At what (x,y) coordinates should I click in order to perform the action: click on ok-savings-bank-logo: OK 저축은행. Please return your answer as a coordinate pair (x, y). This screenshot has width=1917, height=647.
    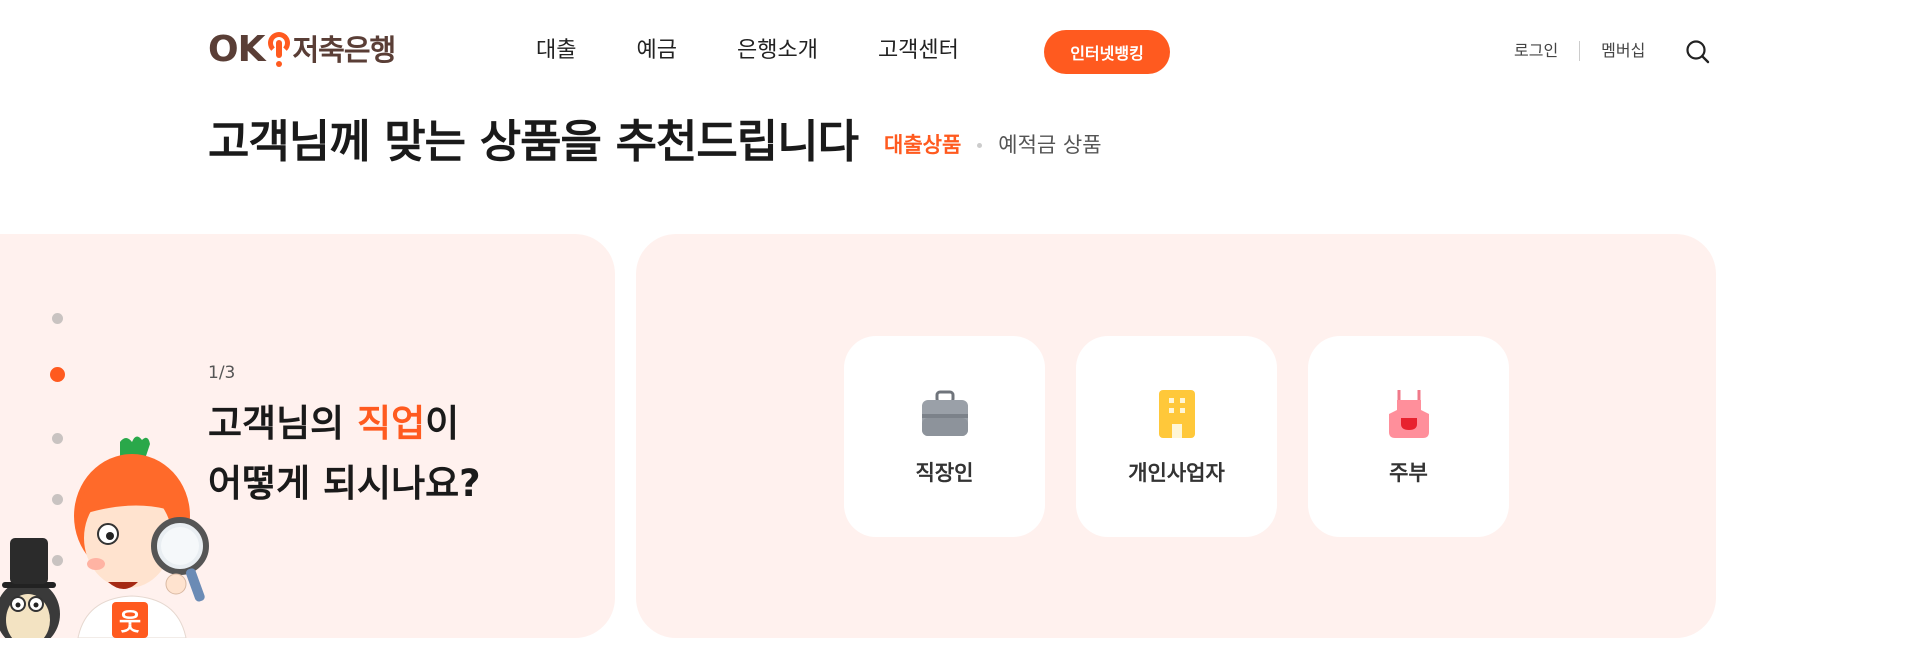
    Looking at the image, I should click on (302, 50).